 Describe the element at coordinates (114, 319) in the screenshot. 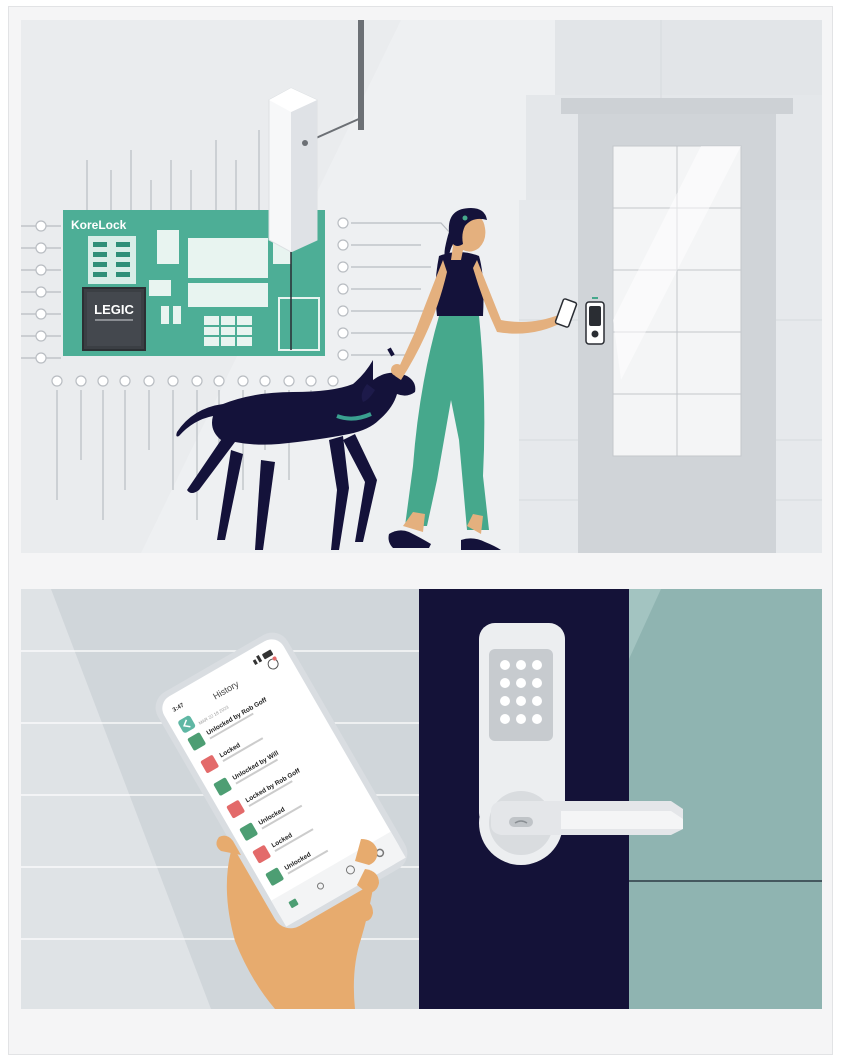

I see `legic-chip: LEGIC` at that location.